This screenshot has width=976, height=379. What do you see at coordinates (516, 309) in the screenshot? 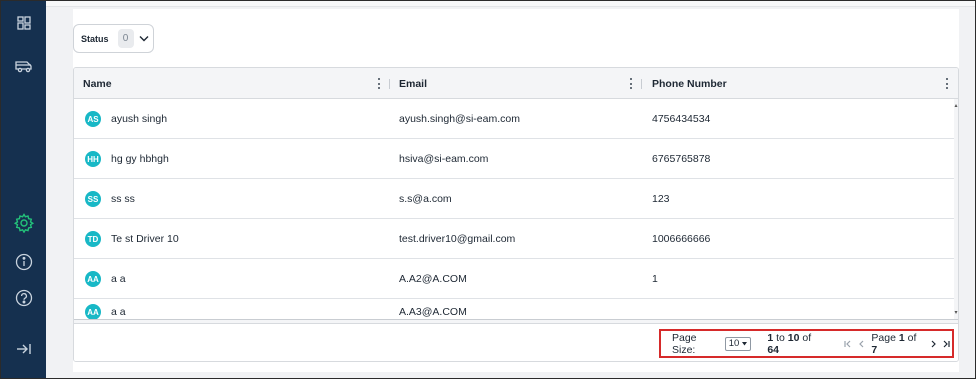
I see `table-row: AA a a A.A3@A.COM` at bounding box center [516, 309].